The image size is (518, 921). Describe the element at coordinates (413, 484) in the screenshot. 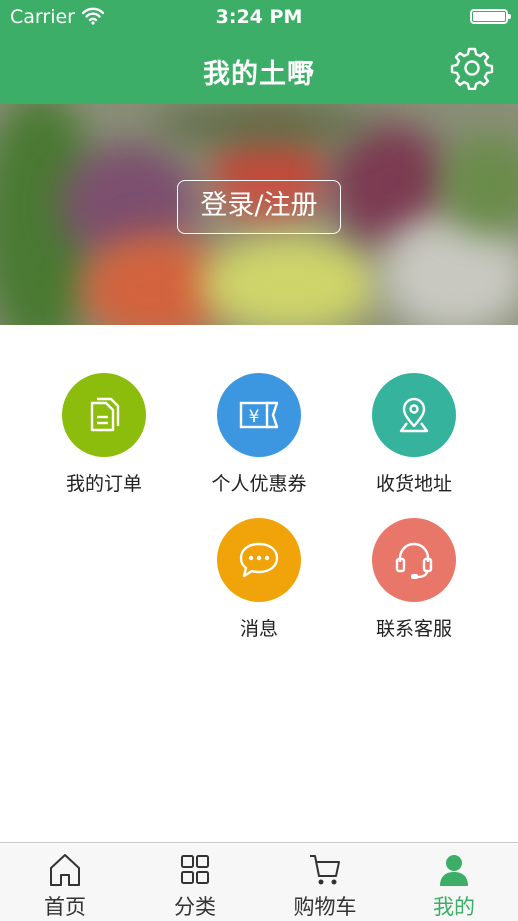

I see `menu-label: 收货地址` at that location.